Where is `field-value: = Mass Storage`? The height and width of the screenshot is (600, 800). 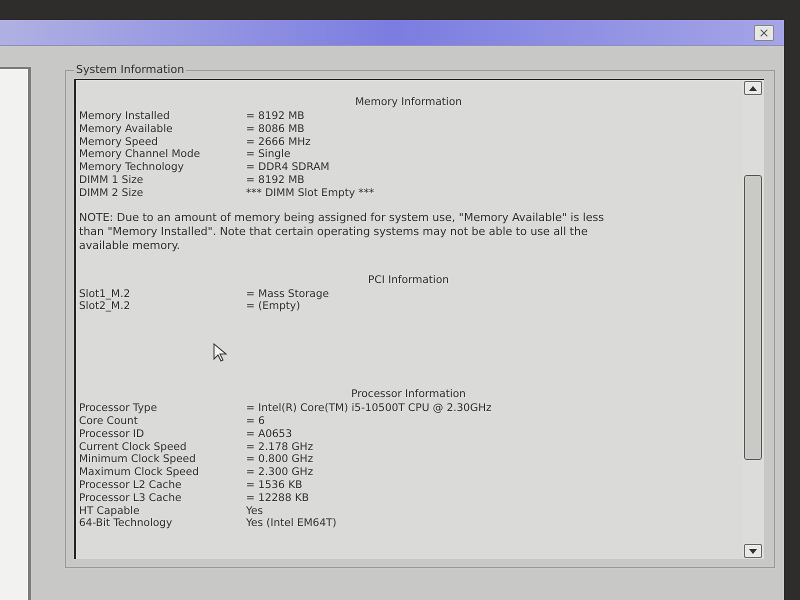
field-value: = Mass Storage is located at coordinates (287, 294).